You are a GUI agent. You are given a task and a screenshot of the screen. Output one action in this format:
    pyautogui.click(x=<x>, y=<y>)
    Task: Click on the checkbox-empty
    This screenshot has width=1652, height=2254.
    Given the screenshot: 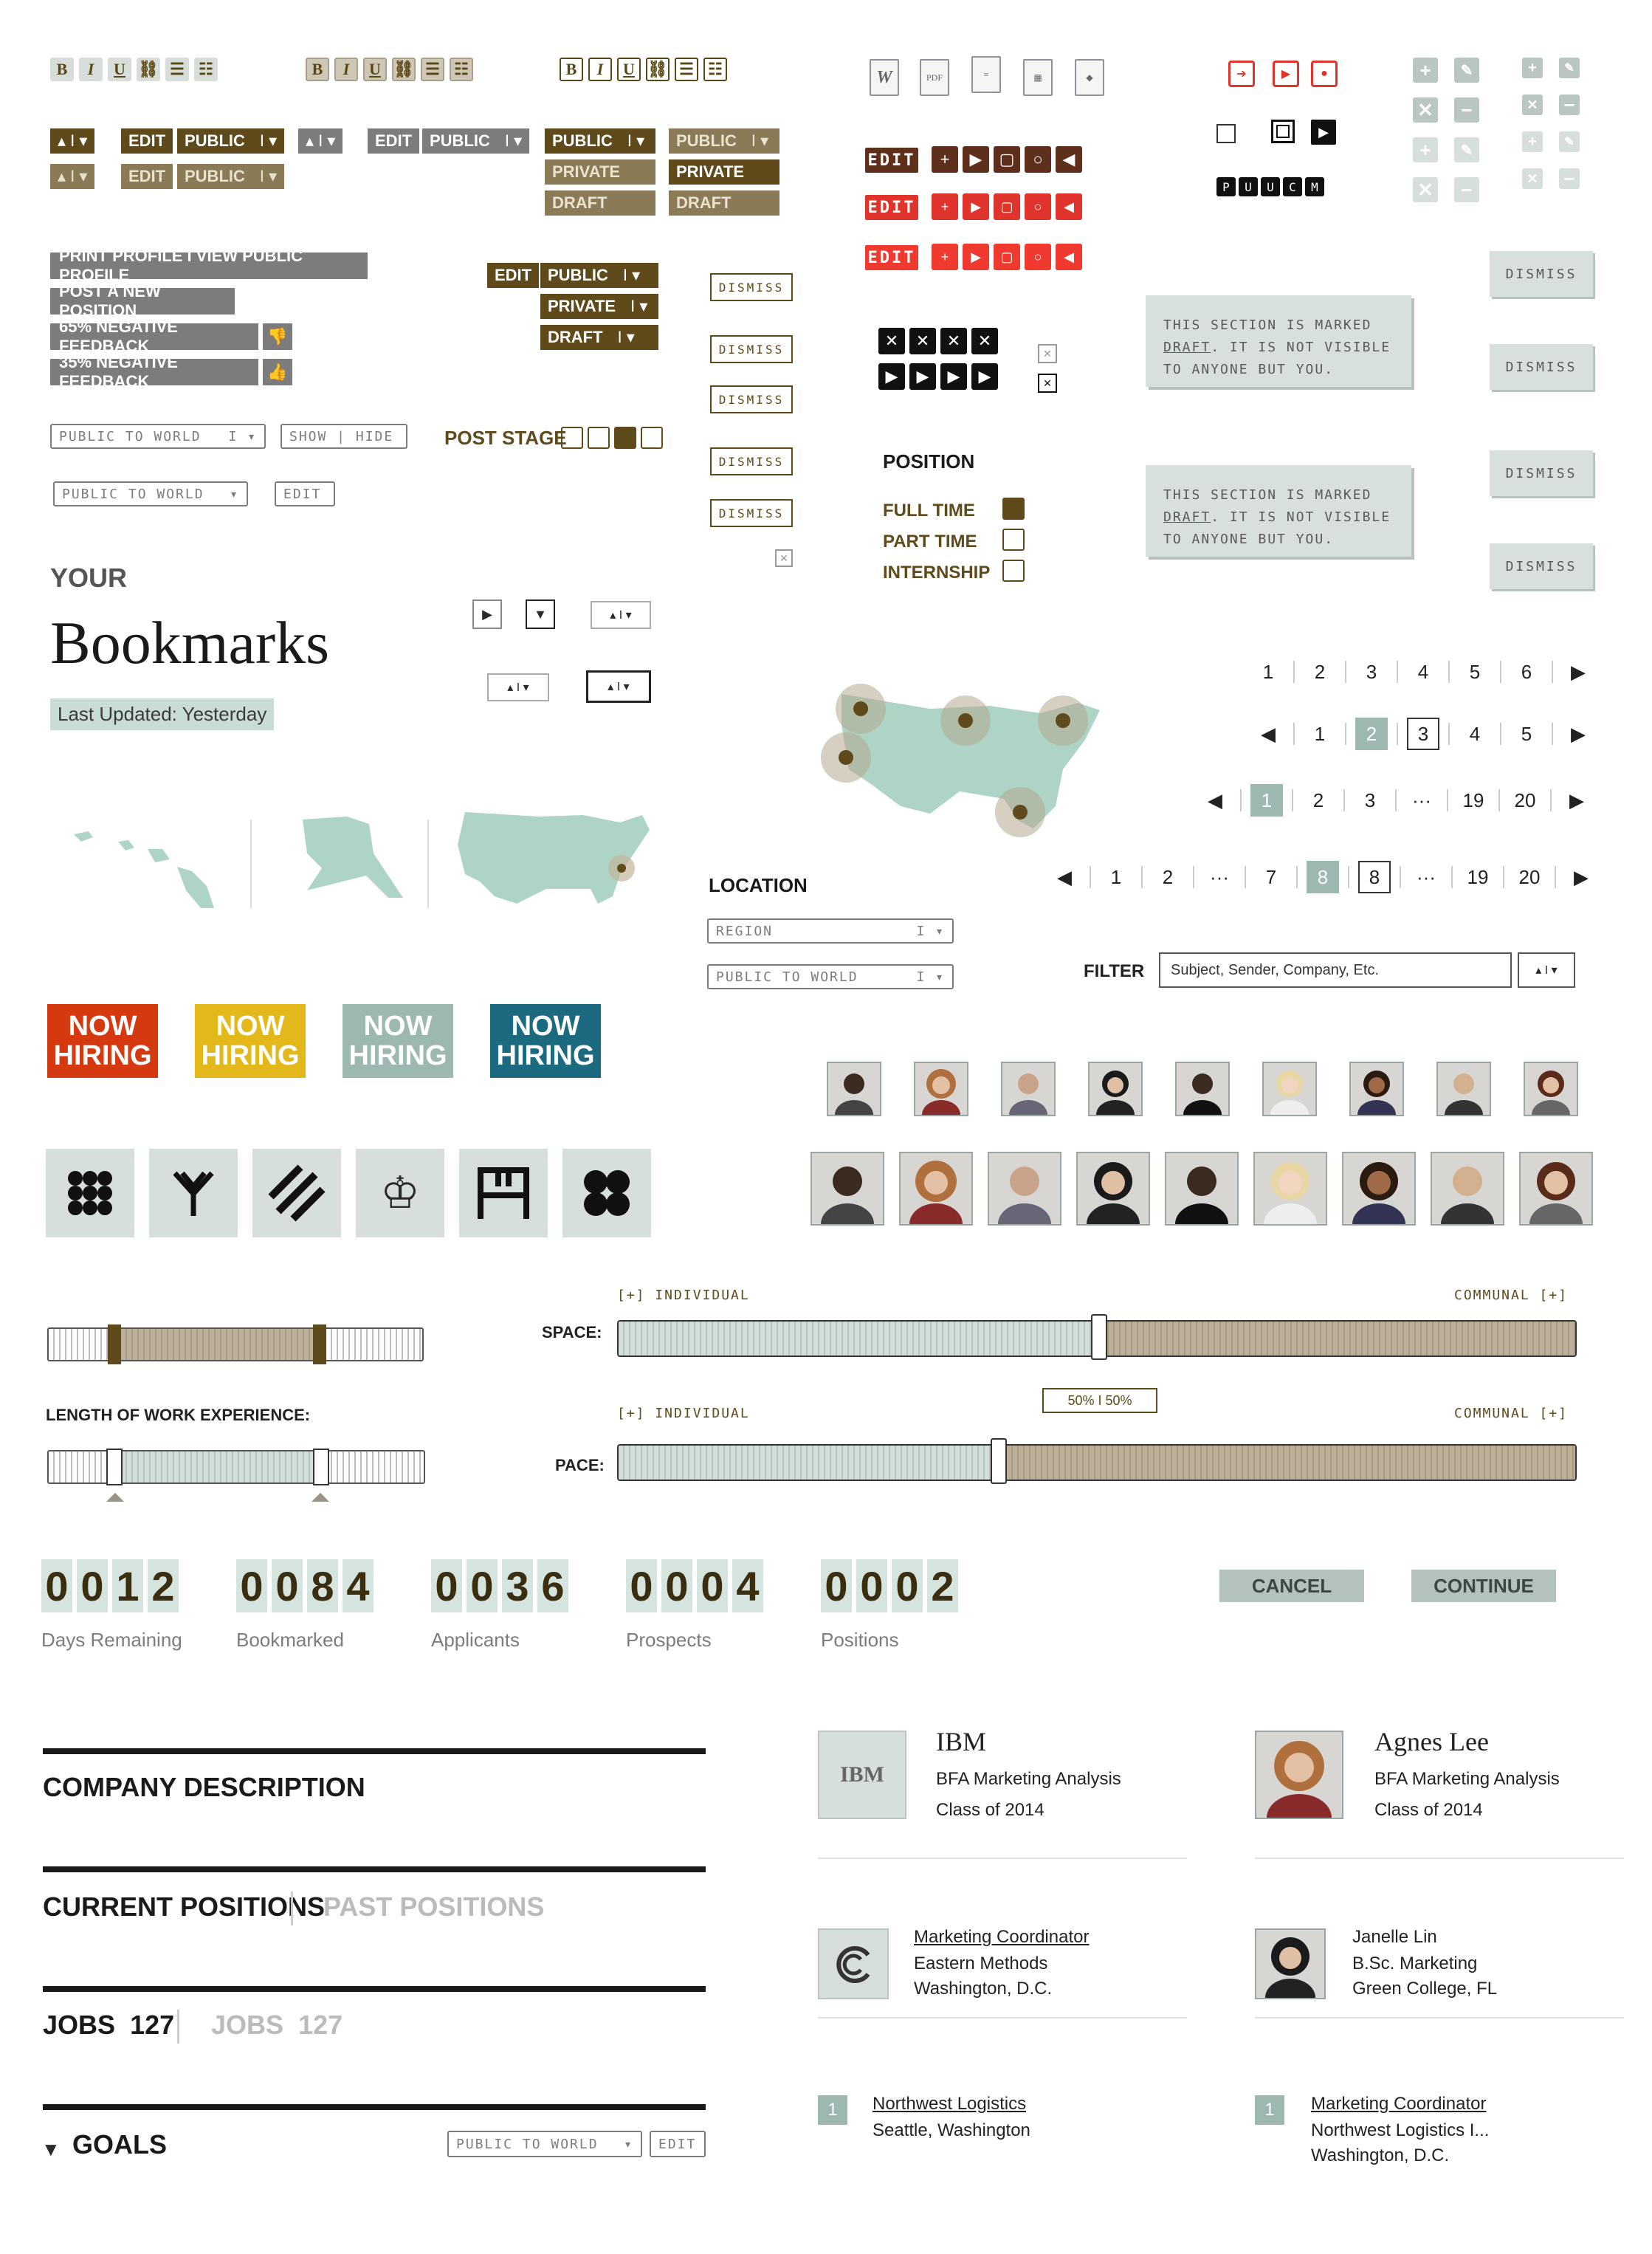 What is the action you would take?
    pyautogui.click(x=1226, y=133)
    